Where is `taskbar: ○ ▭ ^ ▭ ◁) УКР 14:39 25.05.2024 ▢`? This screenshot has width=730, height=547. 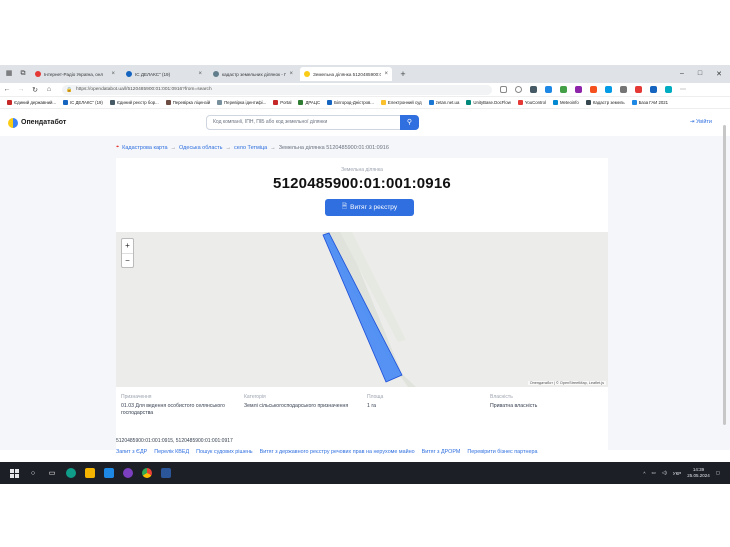
taskbar: ○ ▭ ^ ▭ ◁) УКР 14:39 25.05.2024 ▢ is located at coordinates (365, 473).